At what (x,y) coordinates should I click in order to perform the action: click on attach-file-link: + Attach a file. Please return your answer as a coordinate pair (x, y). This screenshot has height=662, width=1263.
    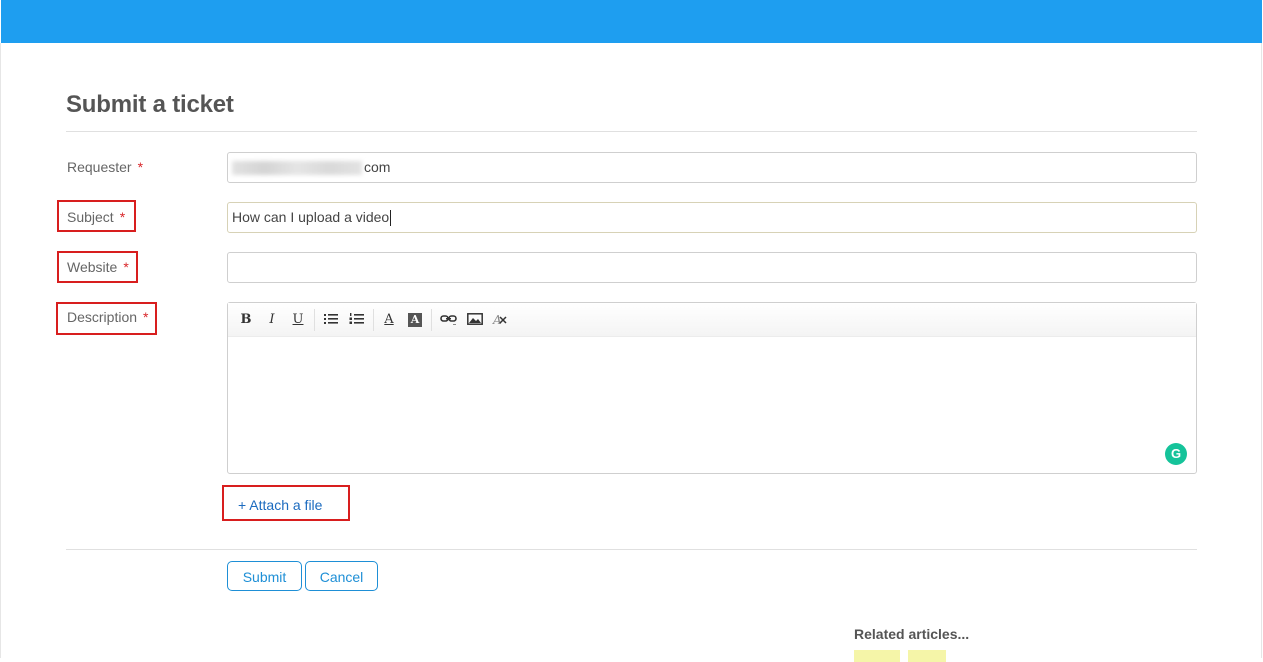
    Looking at the image, I should click on (280, 505).